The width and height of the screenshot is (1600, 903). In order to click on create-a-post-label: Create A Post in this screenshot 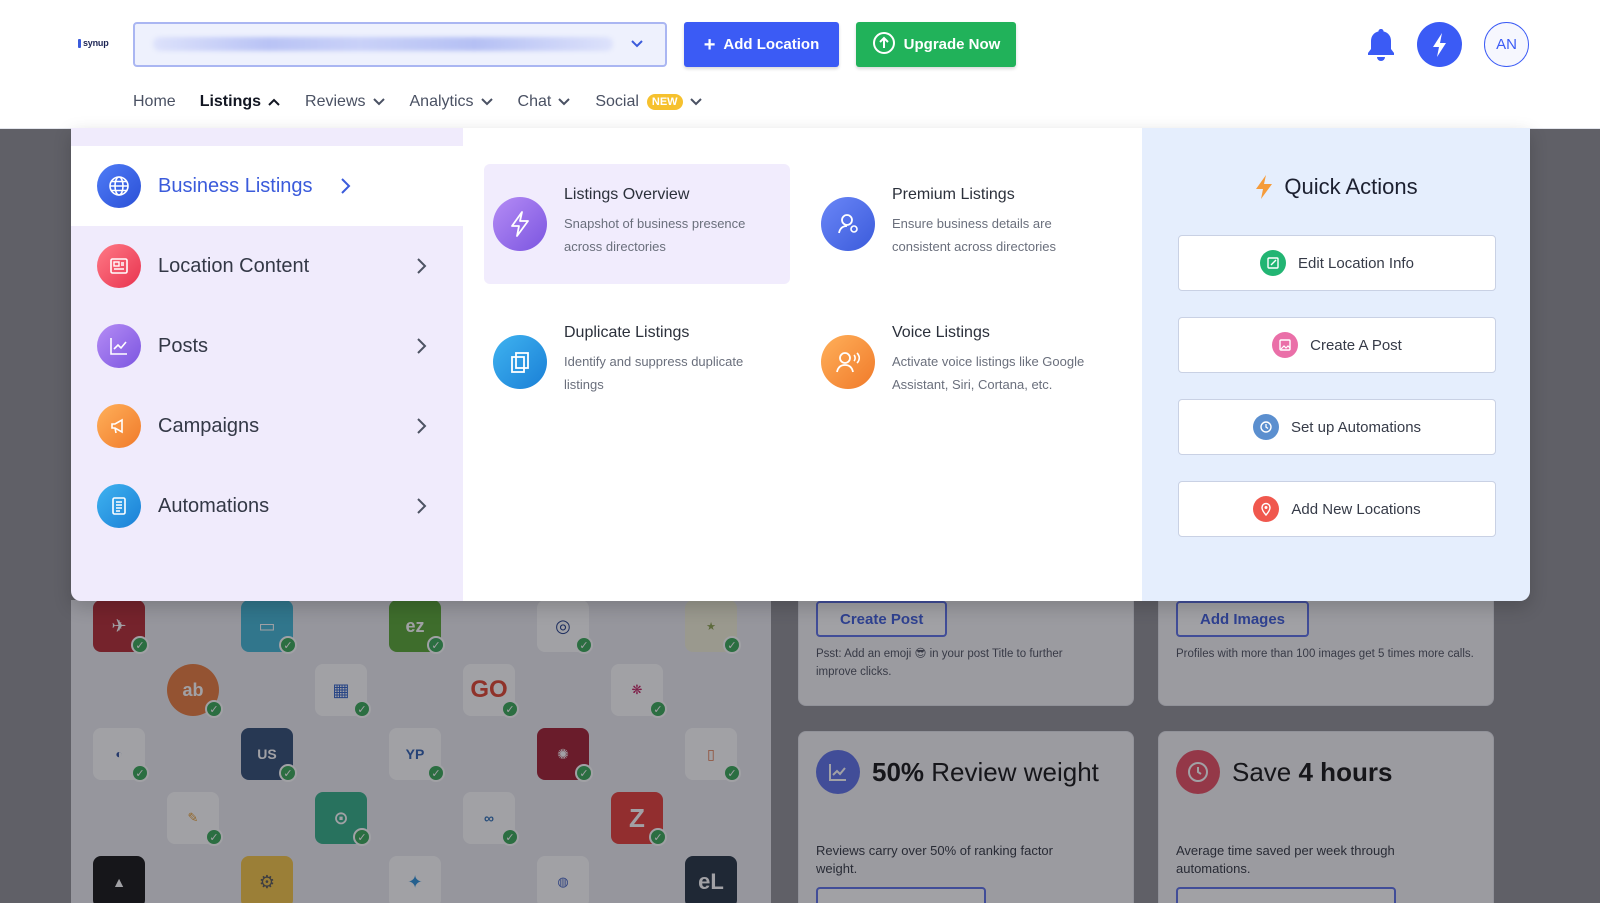, I will do `click(1356, 345)`.